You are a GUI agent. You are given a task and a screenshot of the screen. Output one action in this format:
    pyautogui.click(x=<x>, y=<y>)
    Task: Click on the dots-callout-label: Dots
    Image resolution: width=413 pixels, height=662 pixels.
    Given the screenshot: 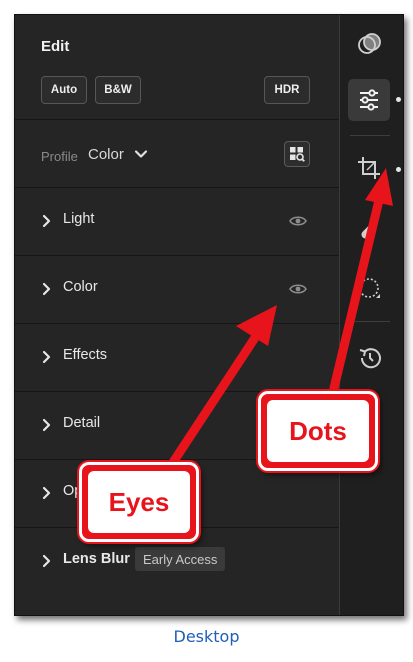 What is the action you would take?
    pyautogui.click(x=318, y=431)
    